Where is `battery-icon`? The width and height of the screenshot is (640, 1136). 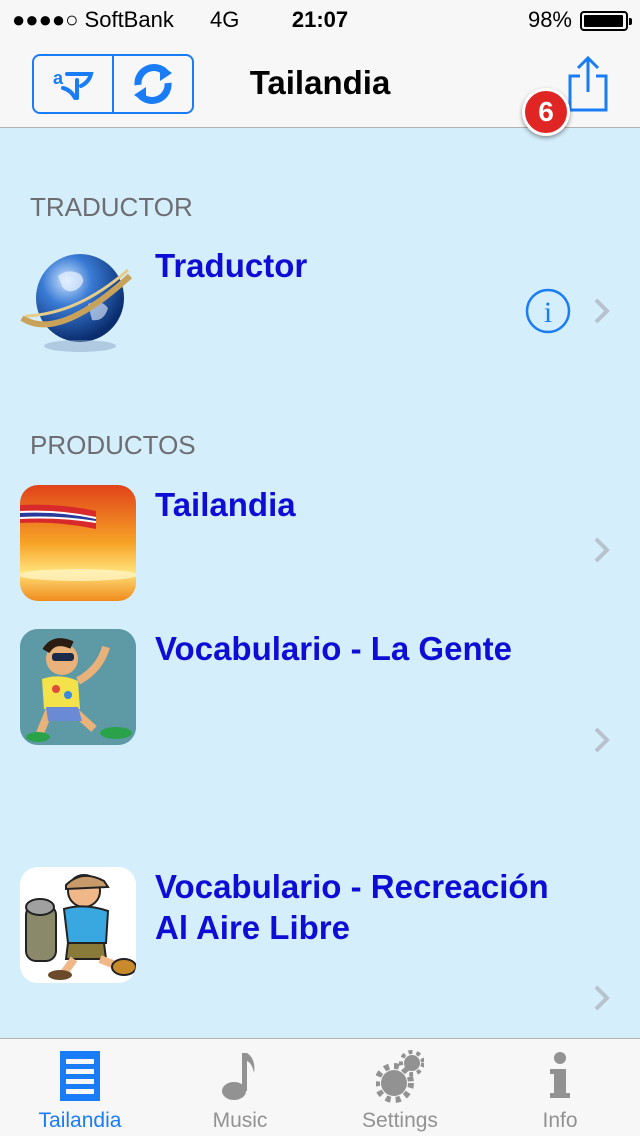
battery-icon is located at coordinates (606, 21).